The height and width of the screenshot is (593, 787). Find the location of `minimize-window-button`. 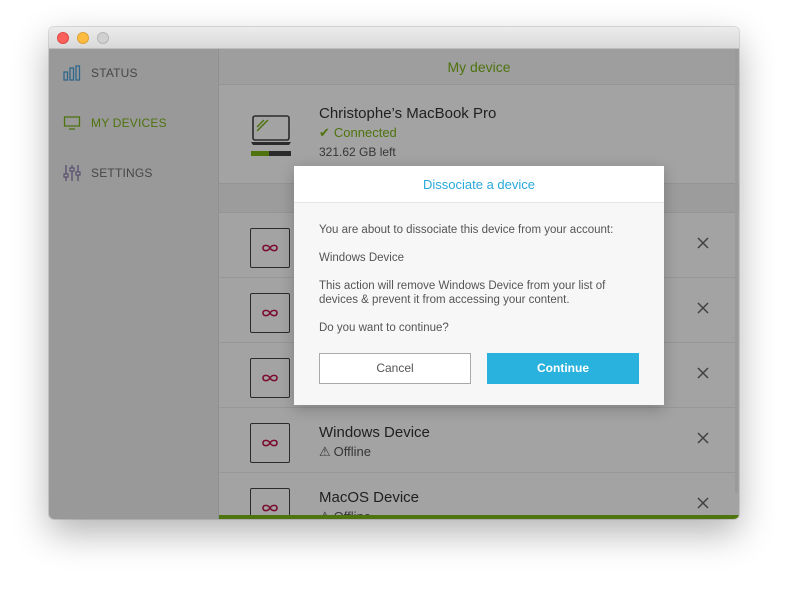

minimize-window-button is located at coordinates (83, 38).